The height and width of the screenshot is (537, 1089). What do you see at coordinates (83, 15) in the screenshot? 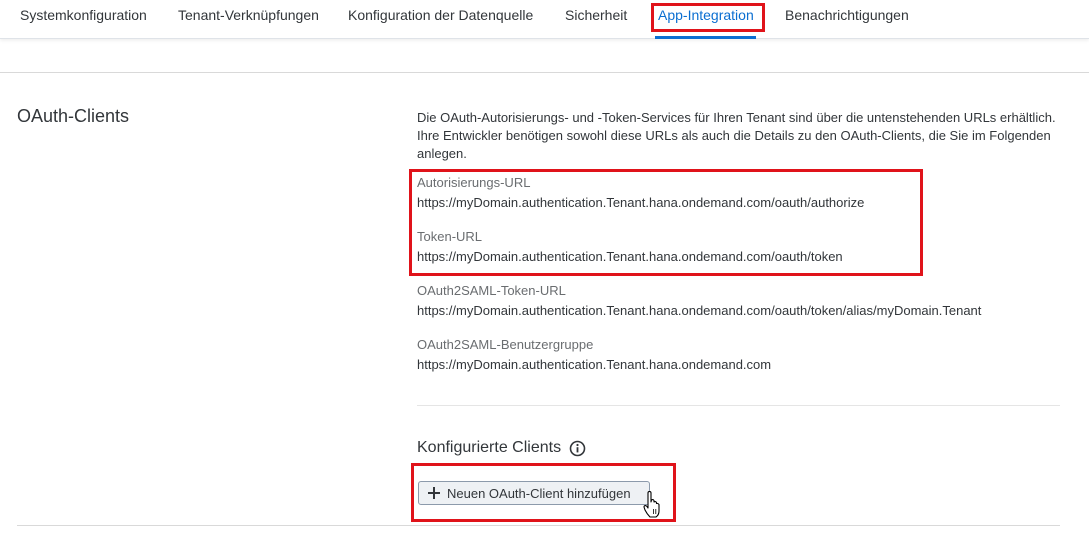
I see `tab-systemkonfiguration: Systemkonfiguration` at bounding box center [83, 15].